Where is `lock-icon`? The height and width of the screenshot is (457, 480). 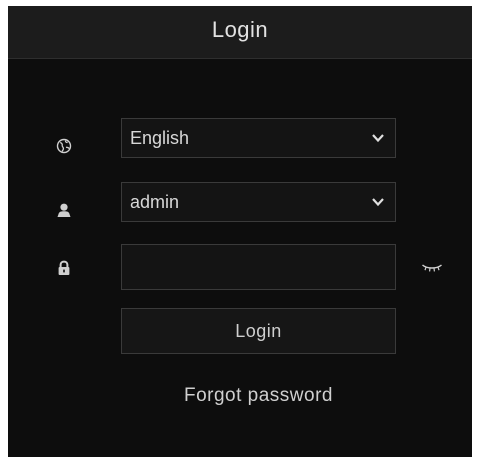
lock-icon is located at coordinates (64, 268).